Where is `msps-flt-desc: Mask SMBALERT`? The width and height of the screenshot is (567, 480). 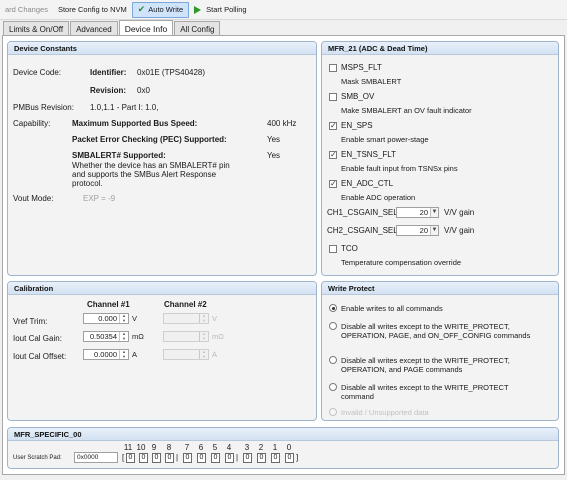 msps-flt-desc: Mask SMBALERT is located at coordinates (371, 81).